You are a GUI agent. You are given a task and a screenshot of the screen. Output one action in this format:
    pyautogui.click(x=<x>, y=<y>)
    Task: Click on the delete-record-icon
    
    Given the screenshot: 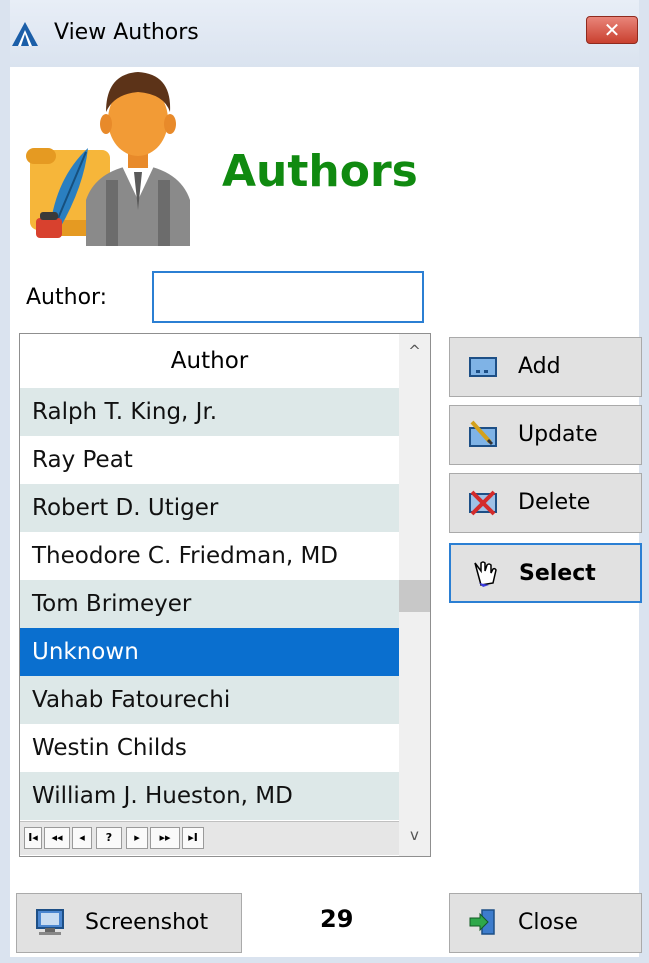 What is the action you would take?
    pyautogui.click(x=483, y=503)
    